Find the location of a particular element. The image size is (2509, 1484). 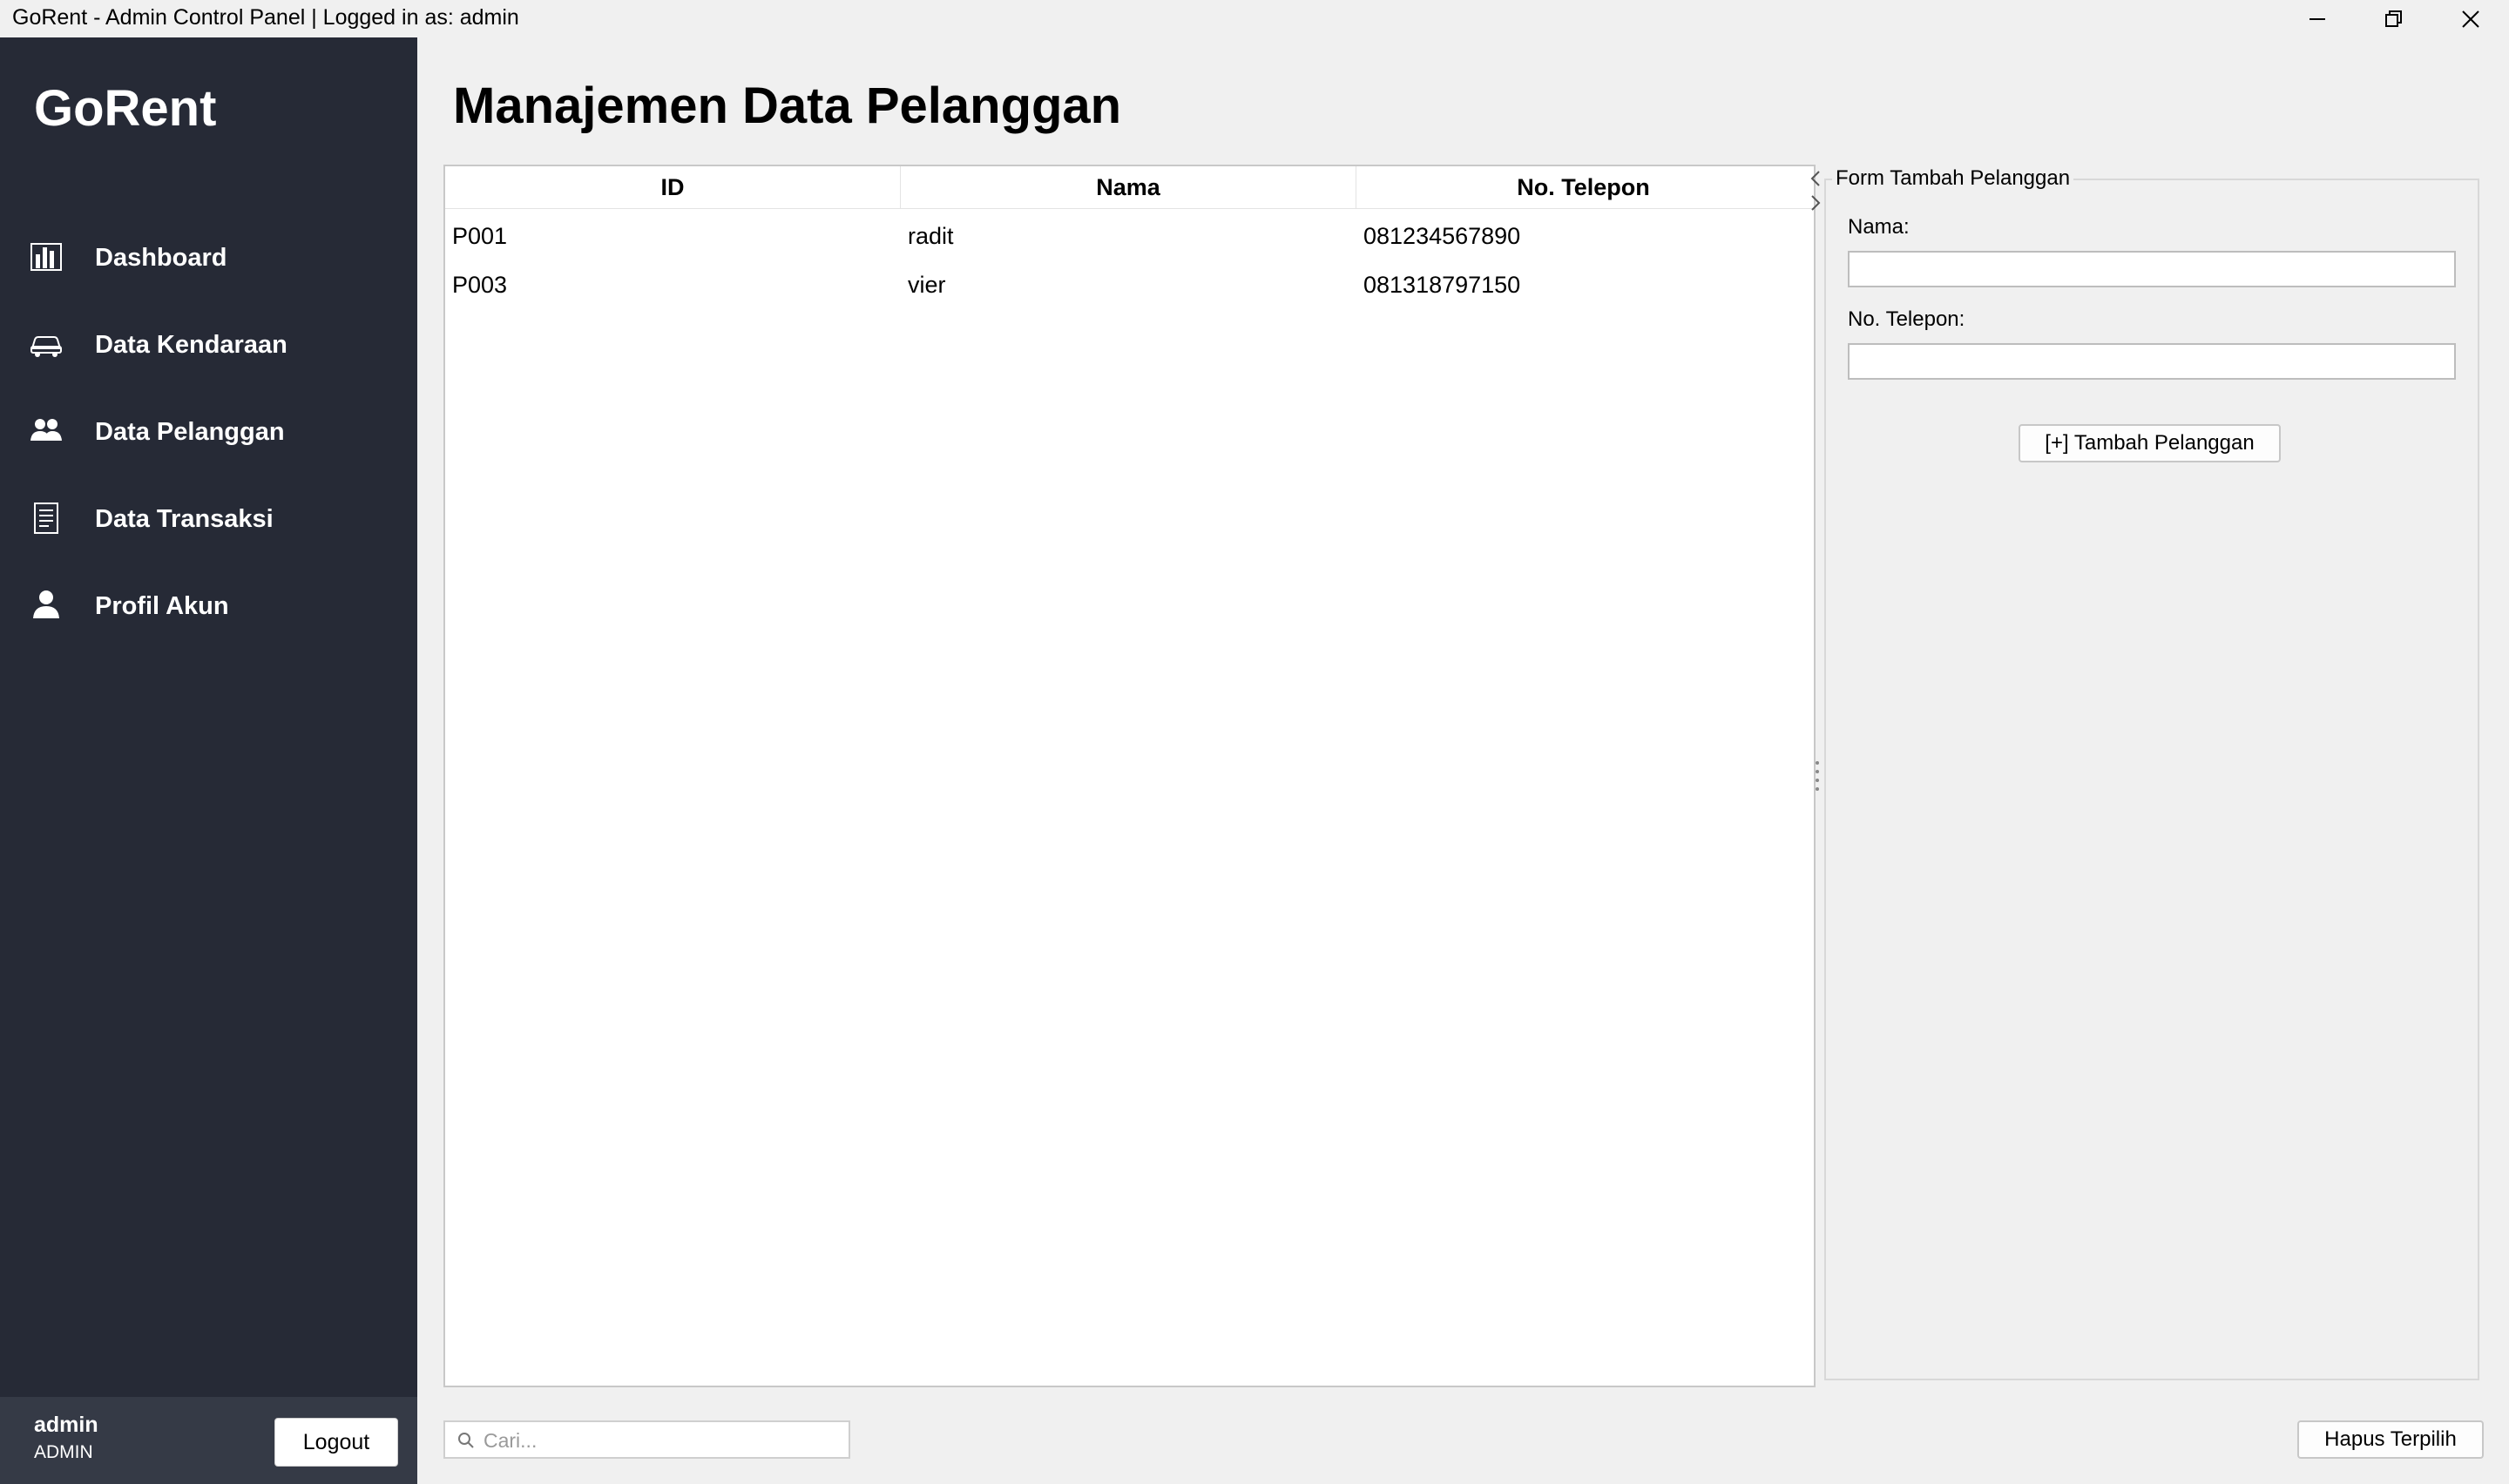

restore-button is located at coordinates (2394, 18).